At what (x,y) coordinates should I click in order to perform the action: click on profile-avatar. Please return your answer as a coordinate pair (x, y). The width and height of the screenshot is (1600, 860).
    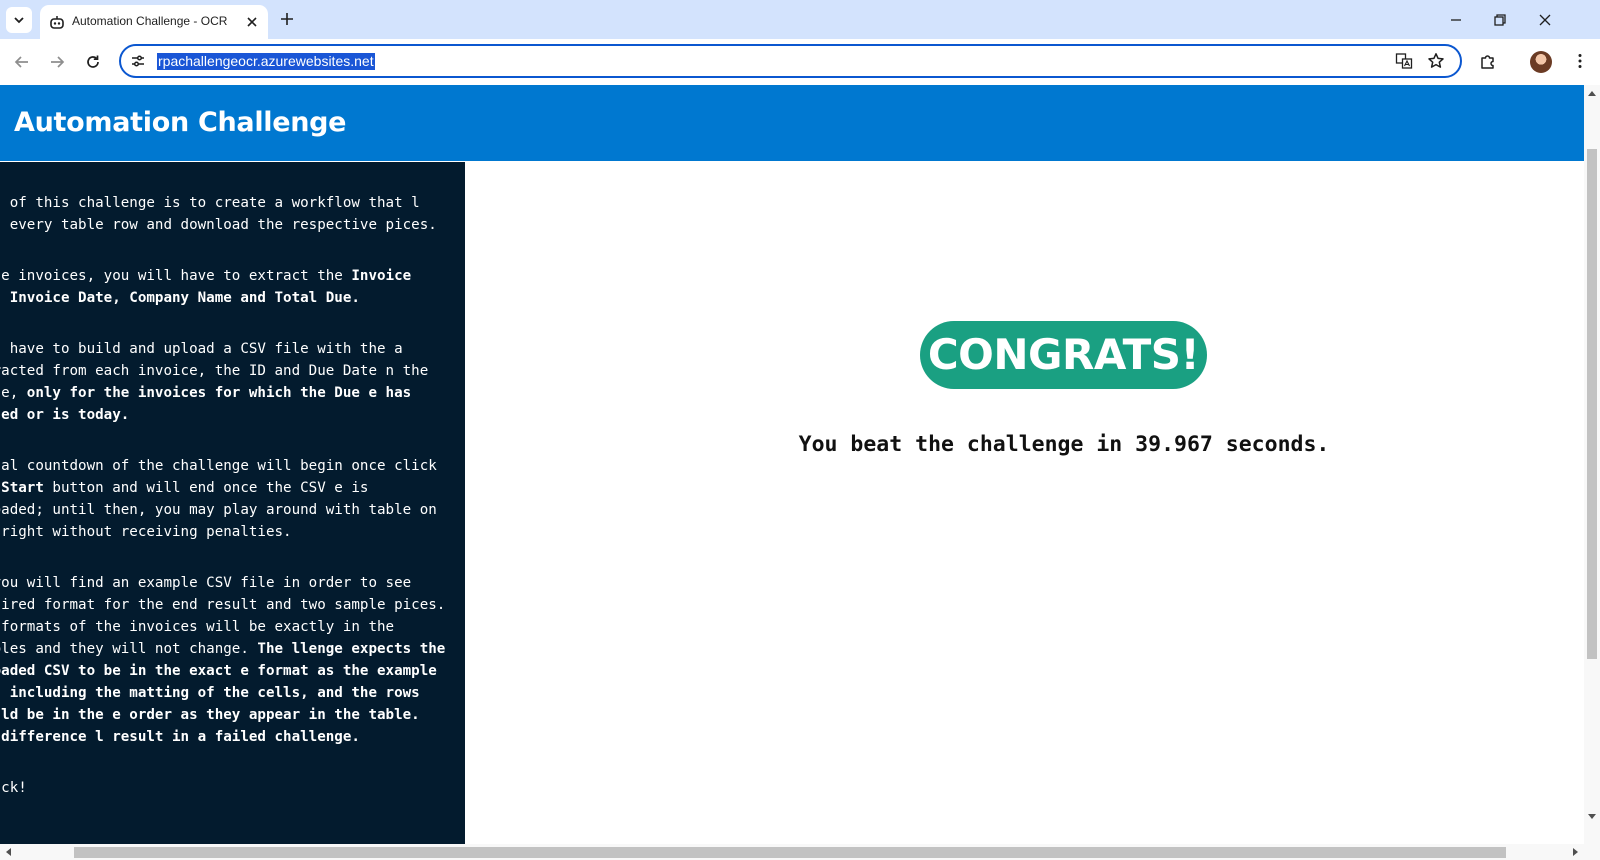
    Looking at the image, I should click on (1541, 62).